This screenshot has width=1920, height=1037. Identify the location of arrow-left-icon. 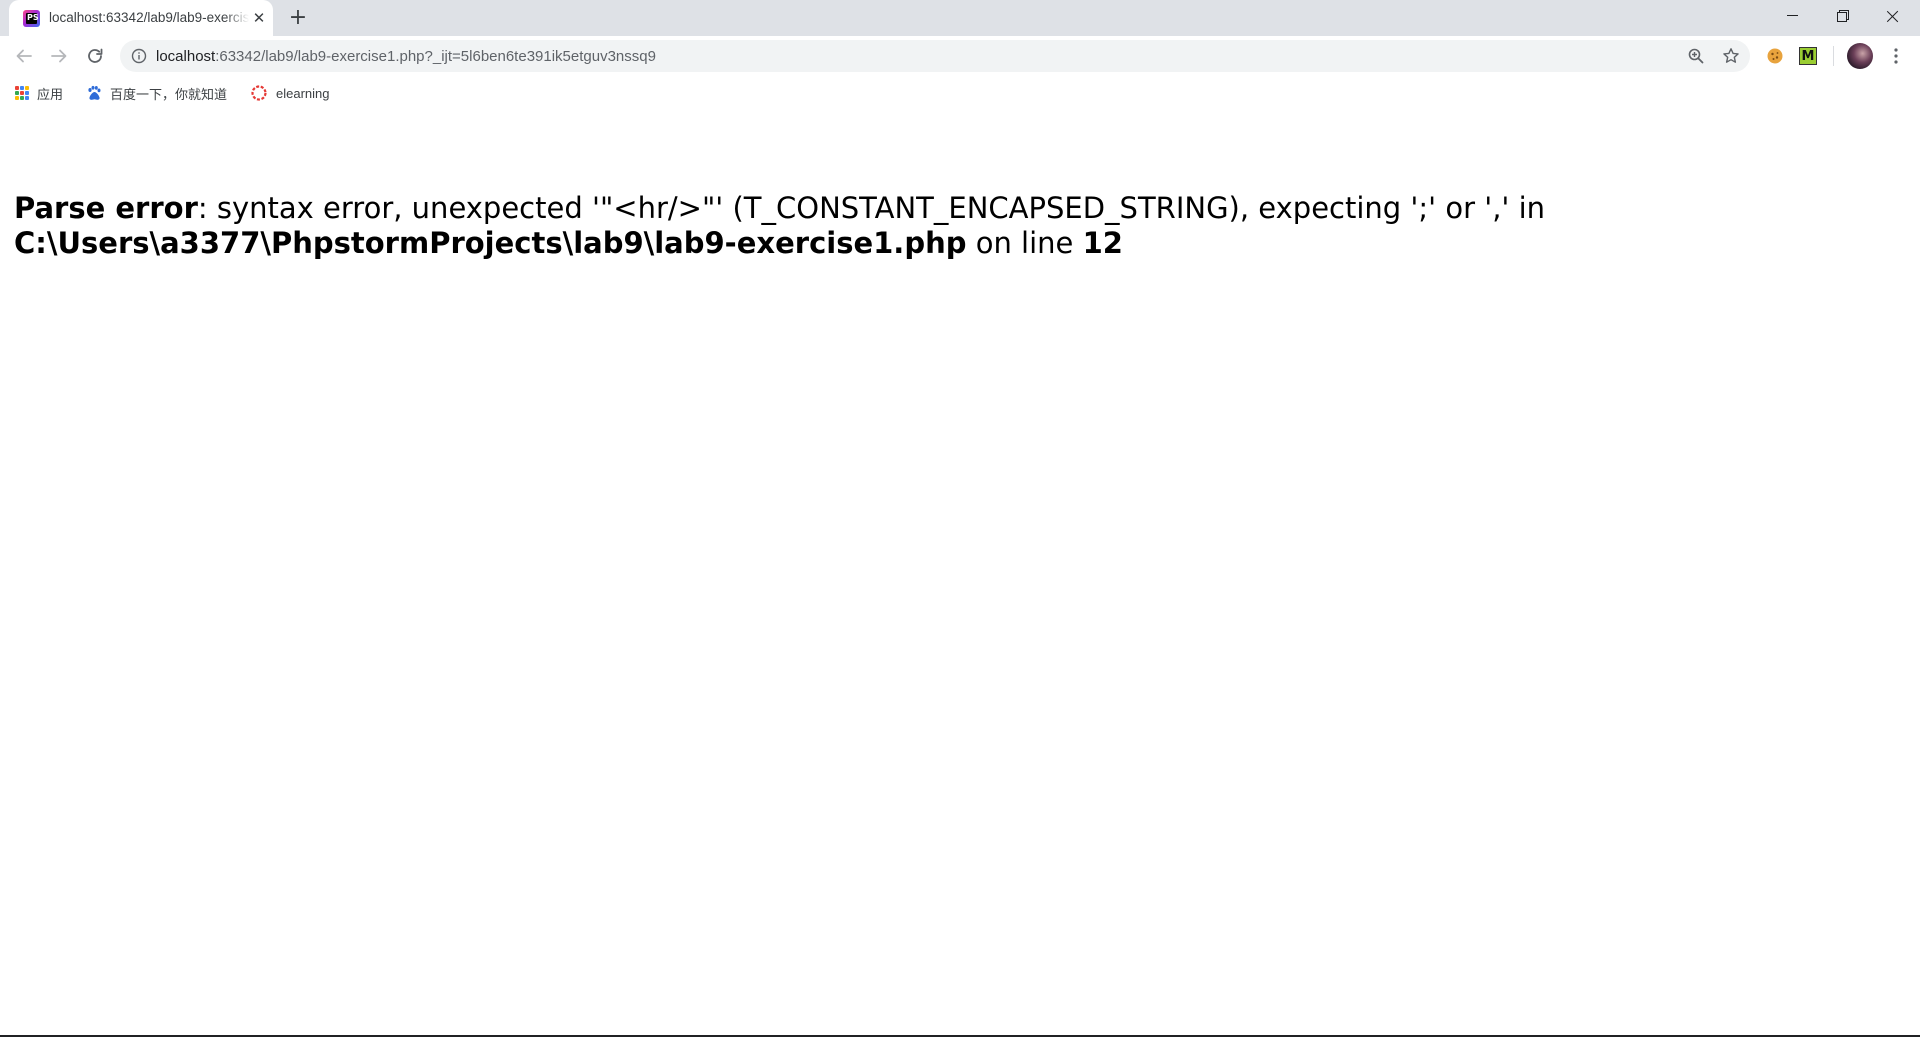
(24, 56).